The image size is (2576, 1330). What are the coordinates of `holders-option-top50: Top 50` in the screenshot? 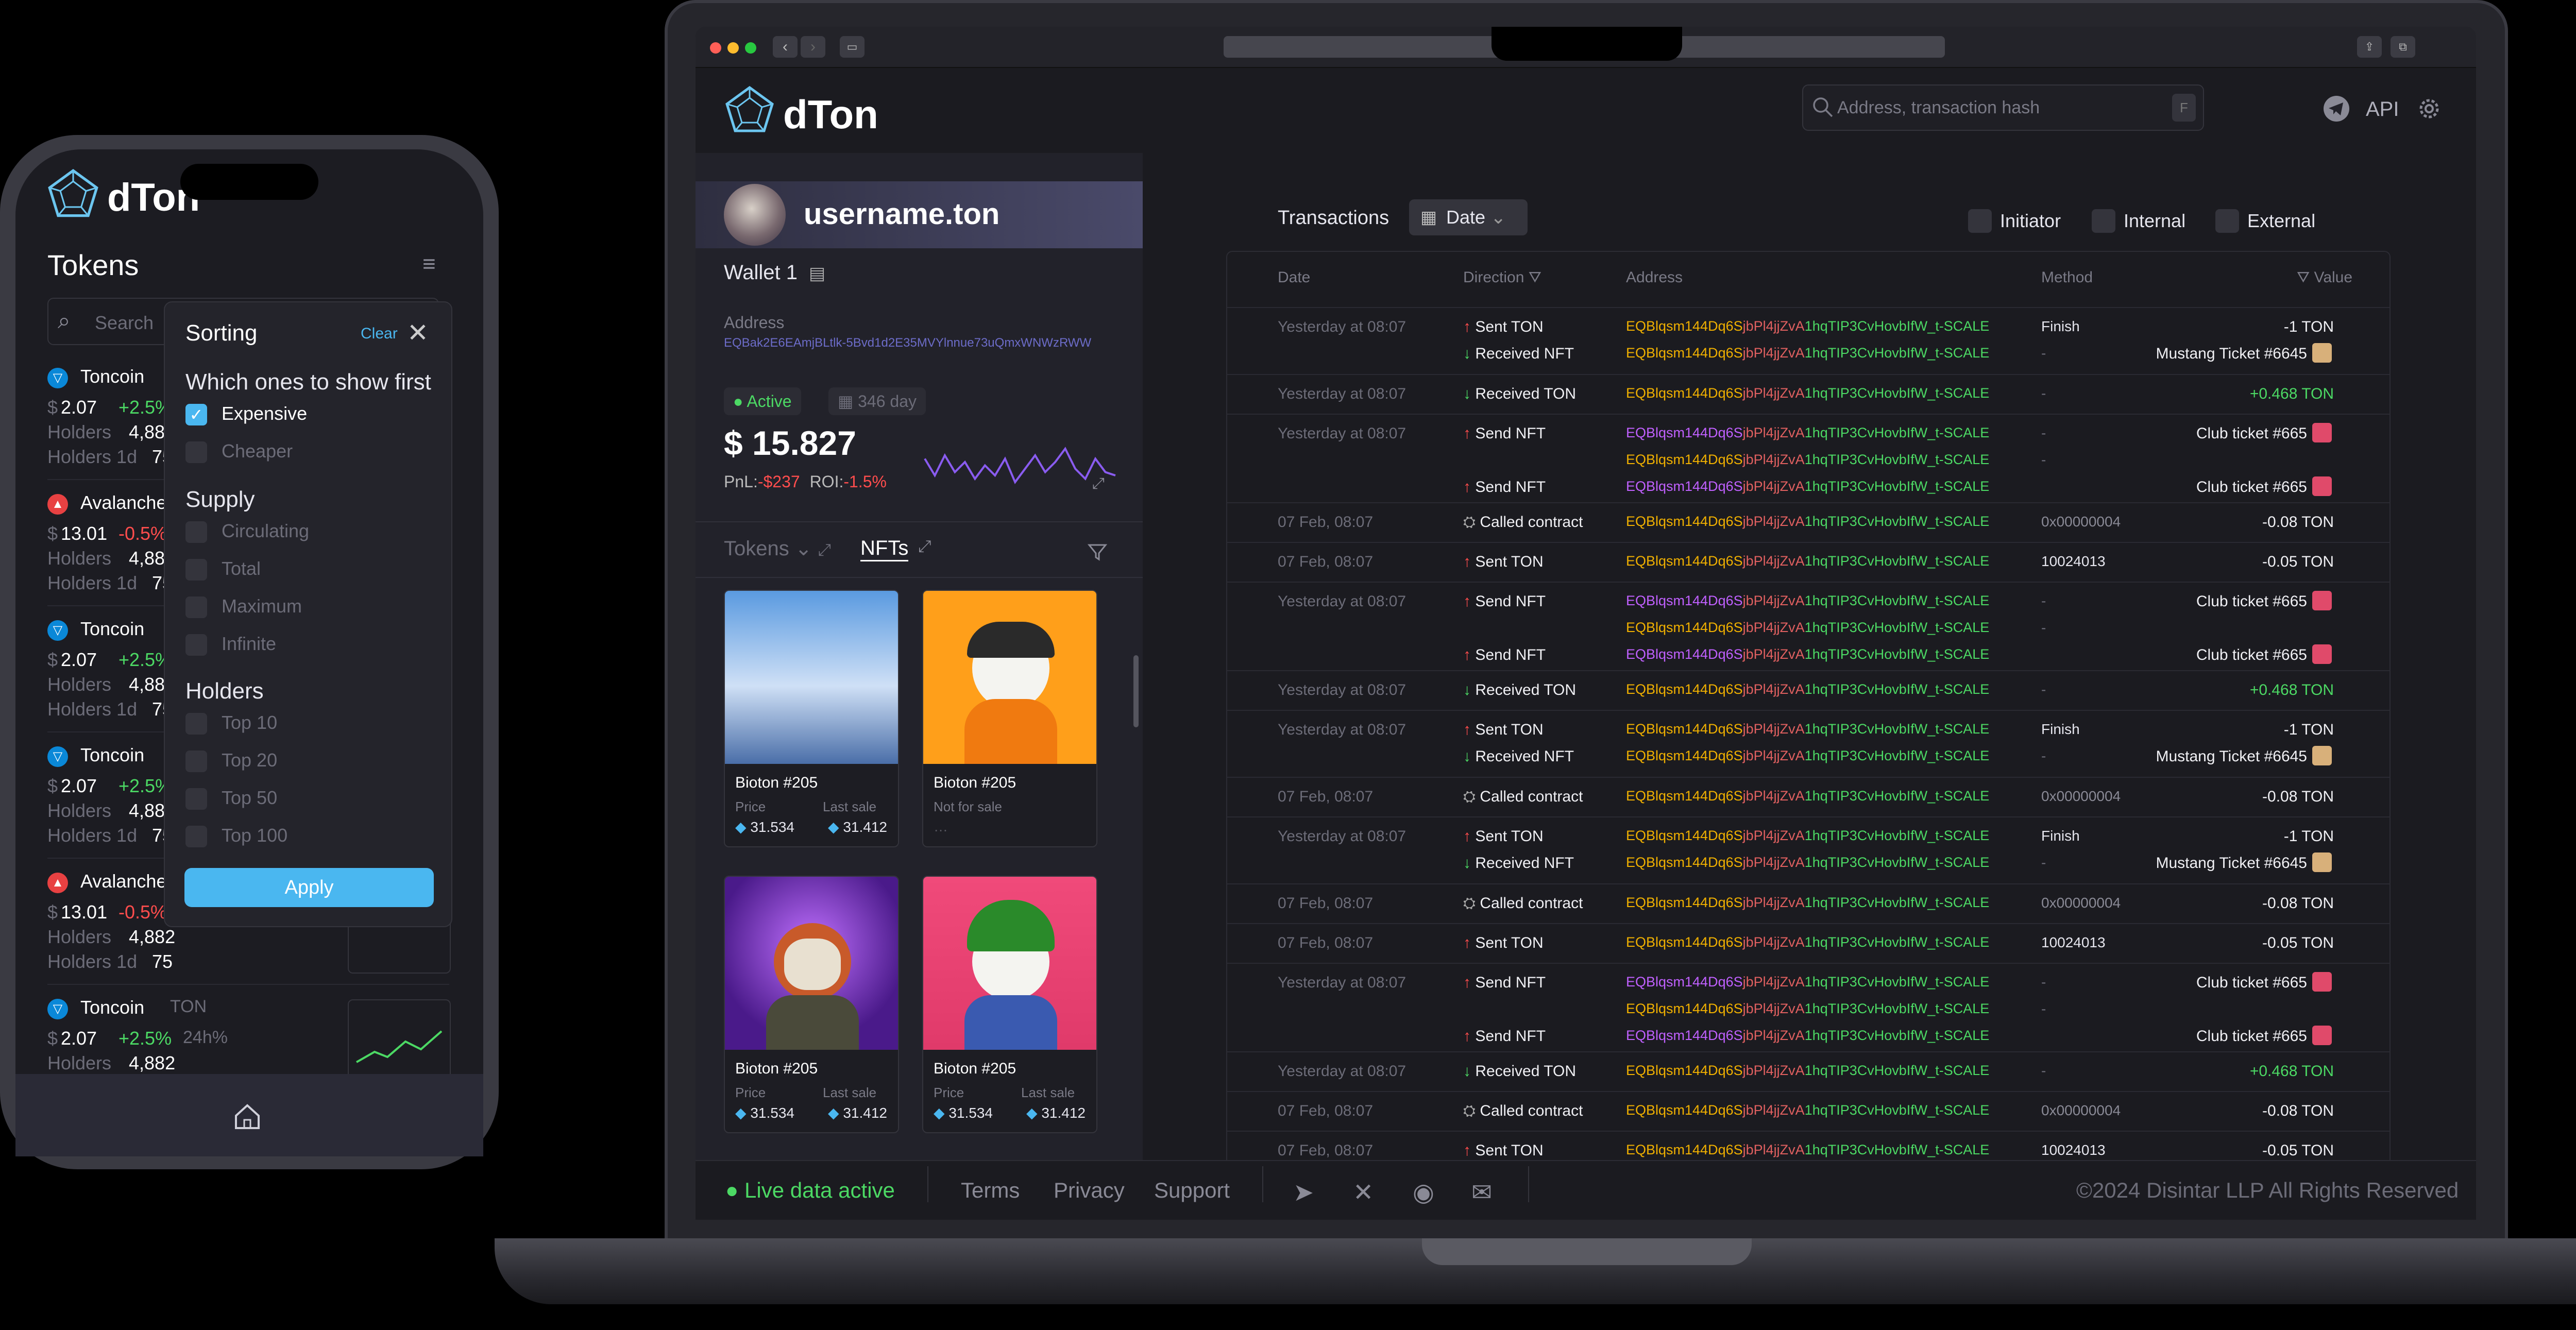 It's located at (231, 798).